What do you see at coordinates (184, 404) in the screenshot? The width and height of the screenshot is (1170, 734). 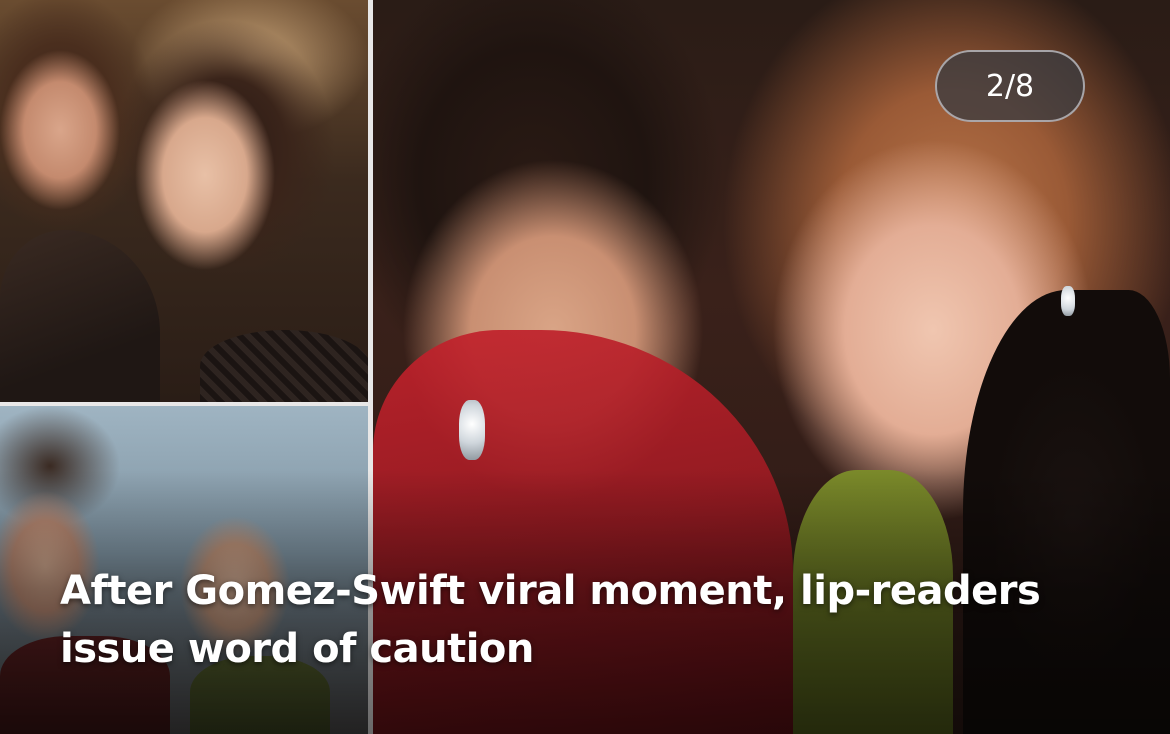 I see `collage-divider-horizontal` at bounding box center [184, 404].